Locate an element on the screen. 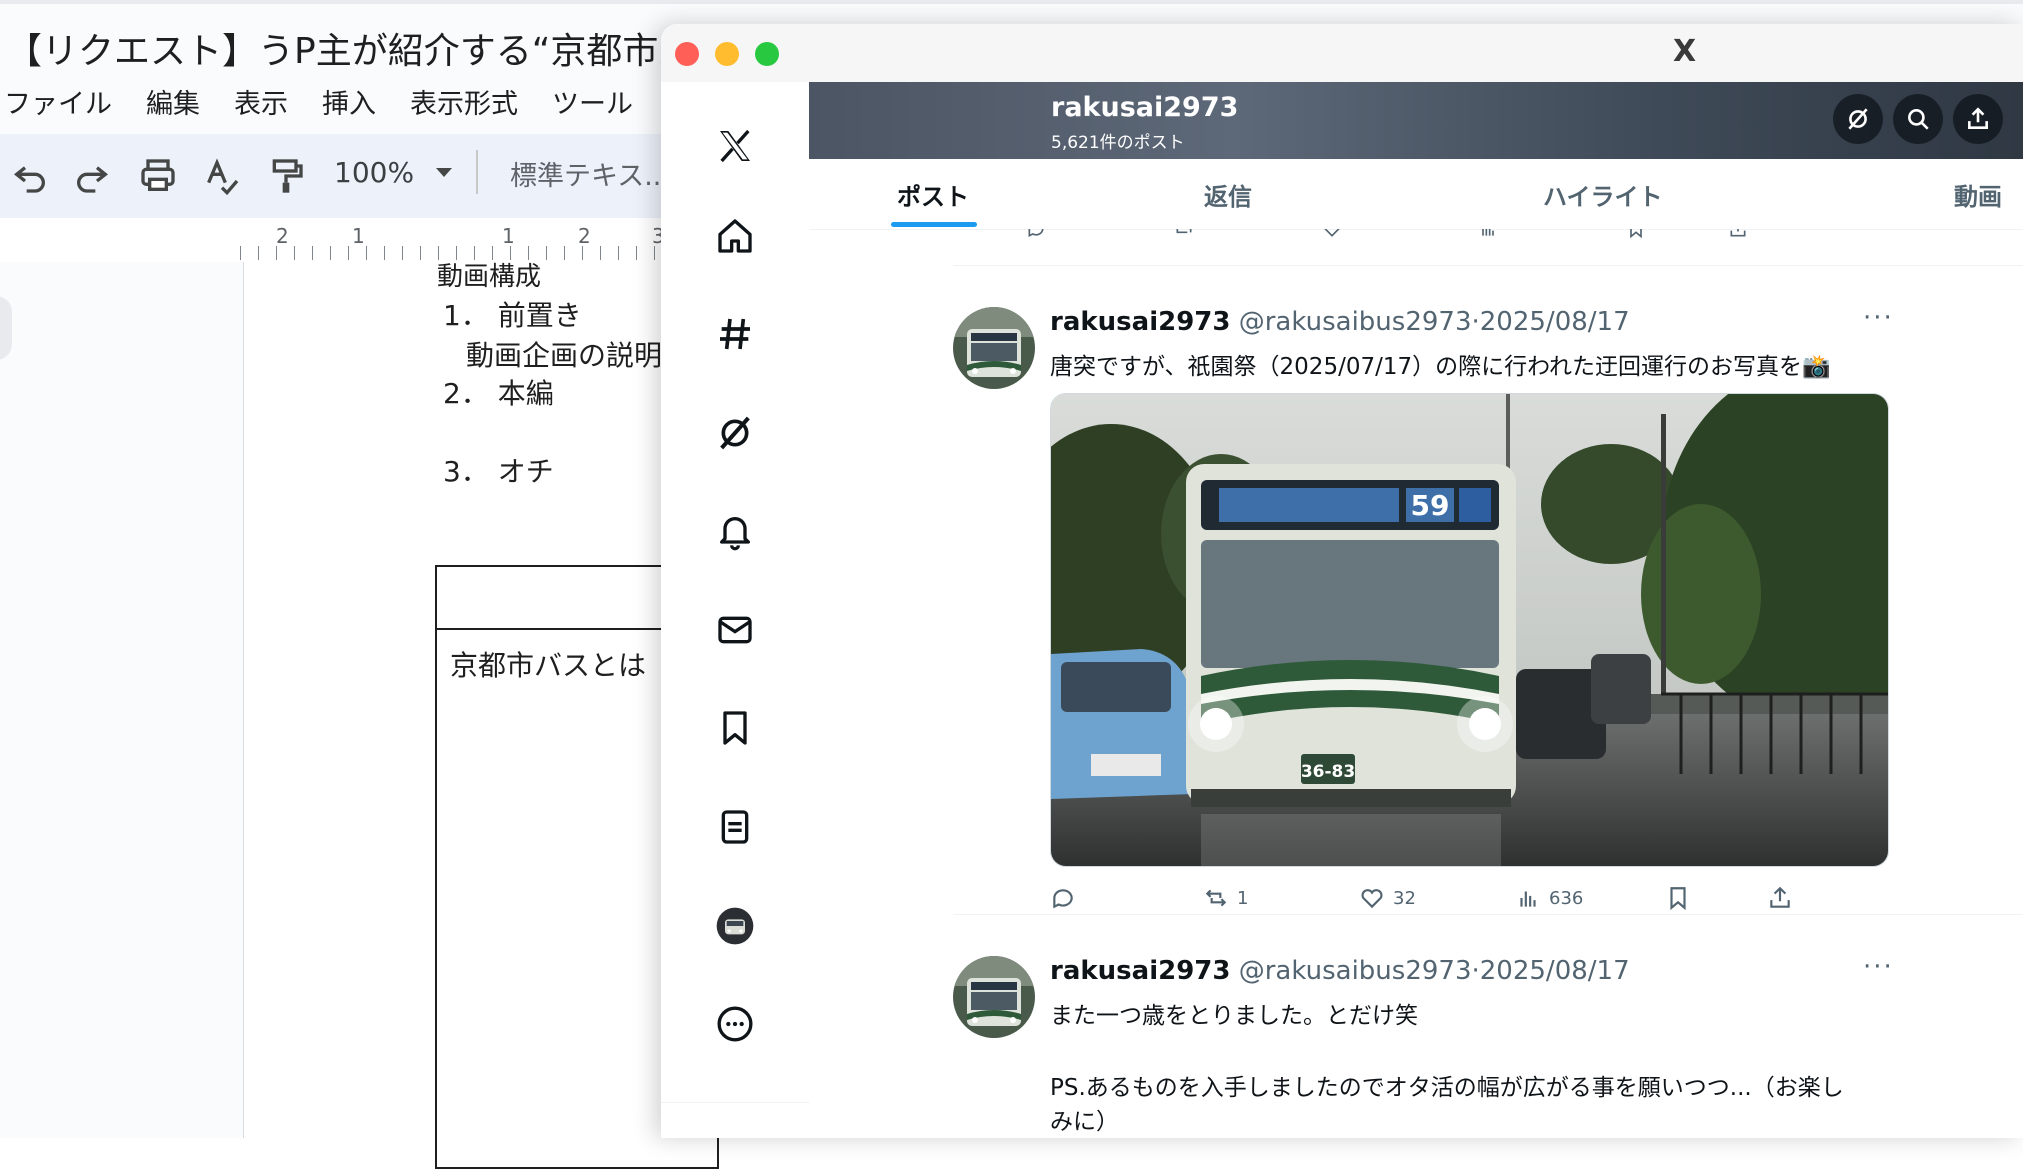 The image size is (2023, 1169). tab-posts: ポスト is located at coordinates (933, 194).